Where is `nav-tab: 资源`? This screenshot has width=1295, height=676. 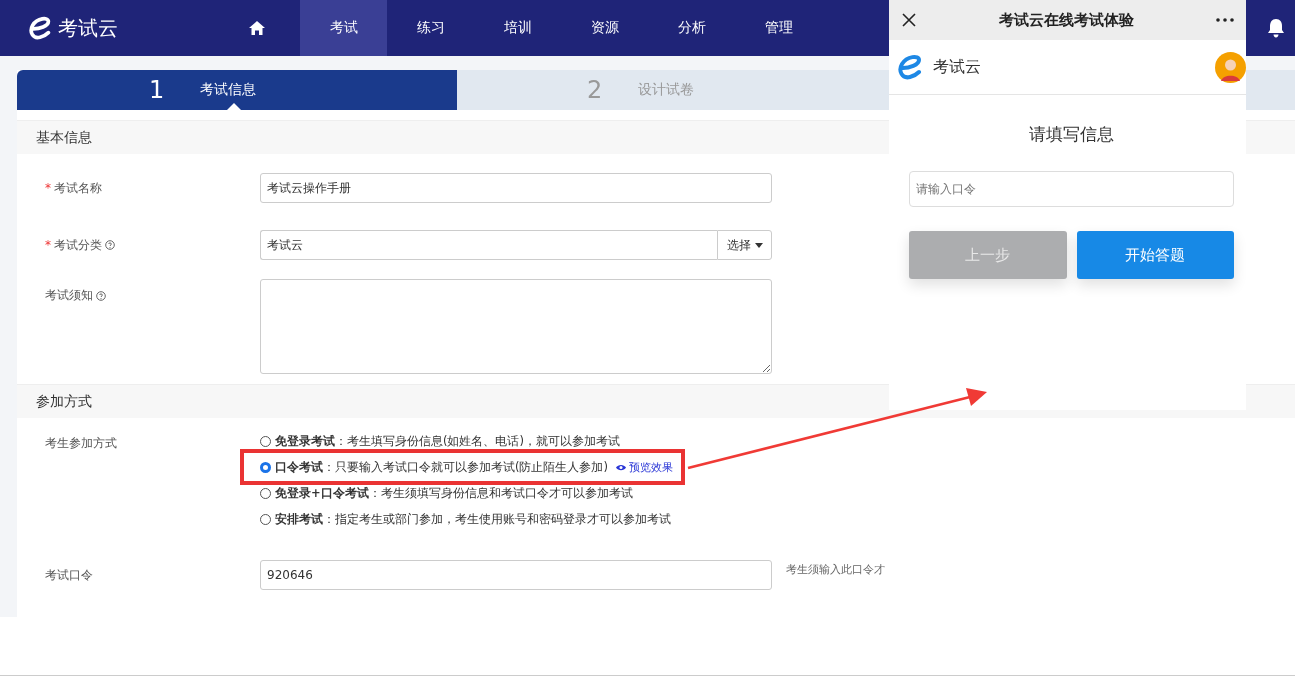
nav-tab: 资源 is located at coordinates (604, 28).